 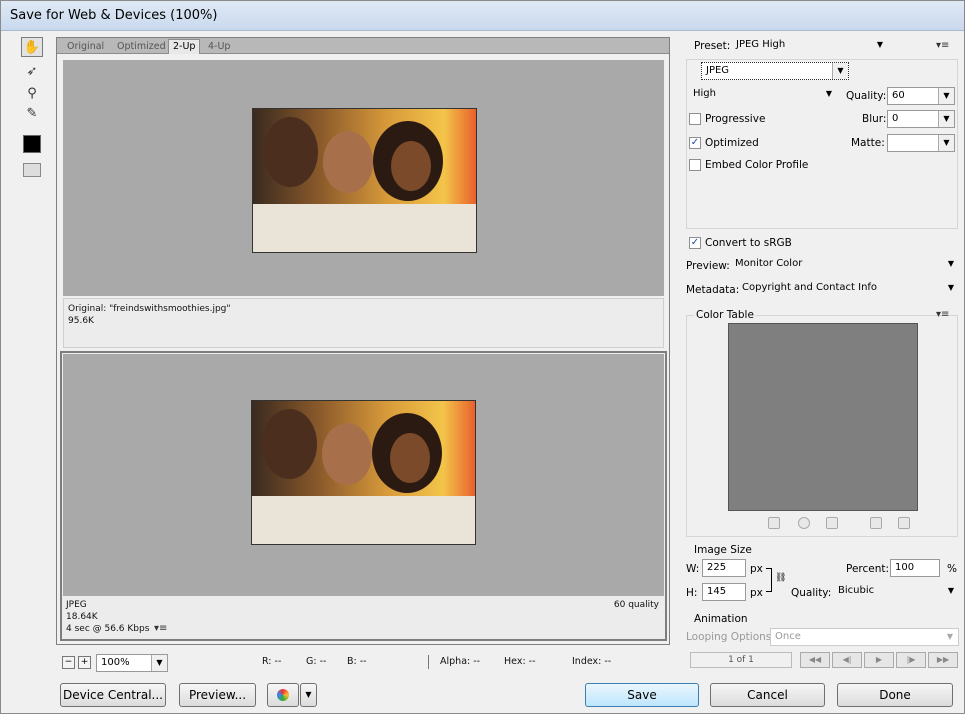 I want to click on animation-title: Animation, so click(x=721, y=619).